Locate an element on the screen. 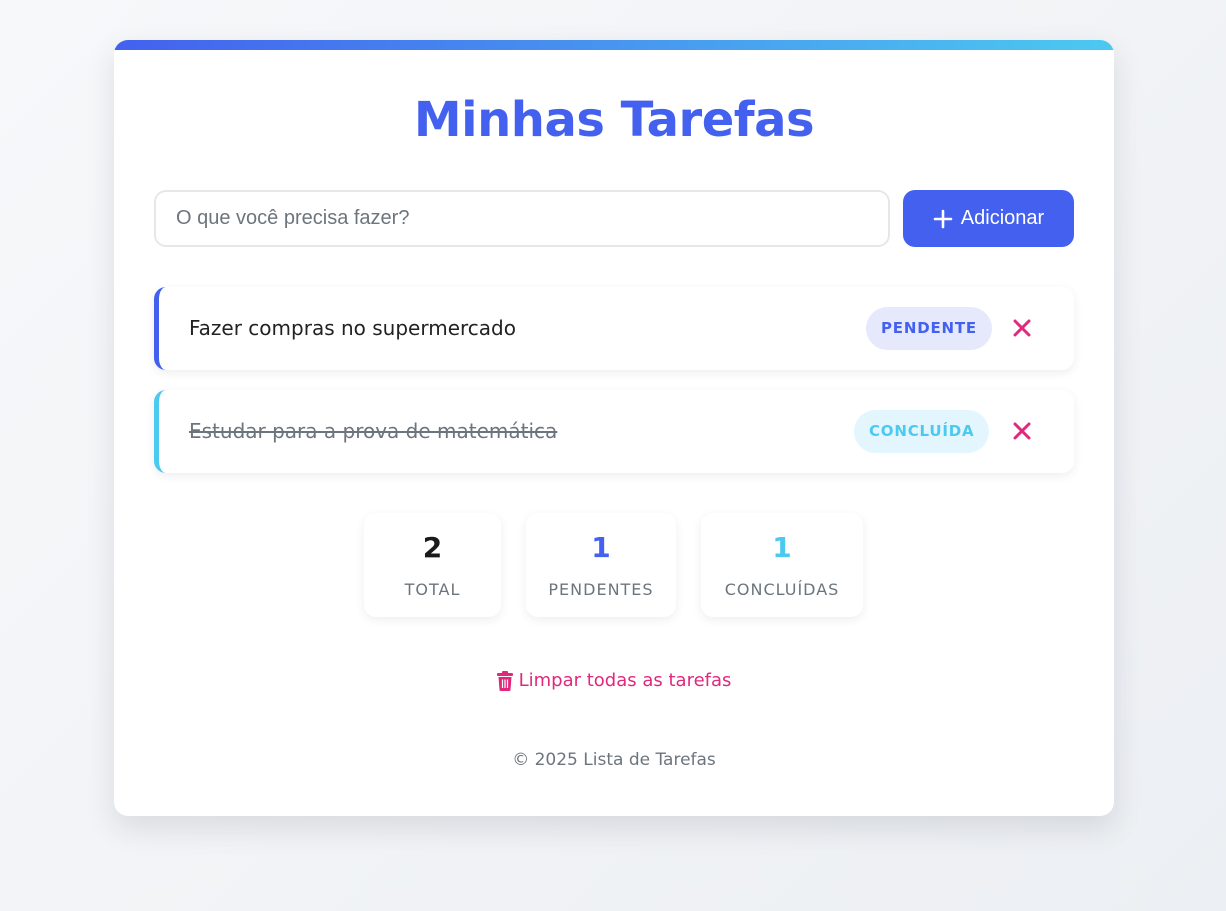 The image size is (1226, 911). status-badge: CONCLUÍDA is located at coordinates (922, 431).